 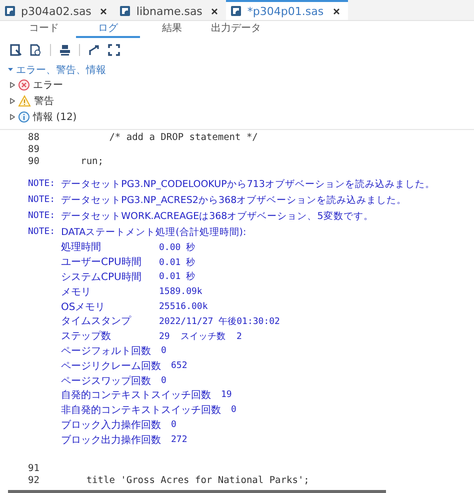 I want to click on stat-value: 652, so click(x=179, y=365).